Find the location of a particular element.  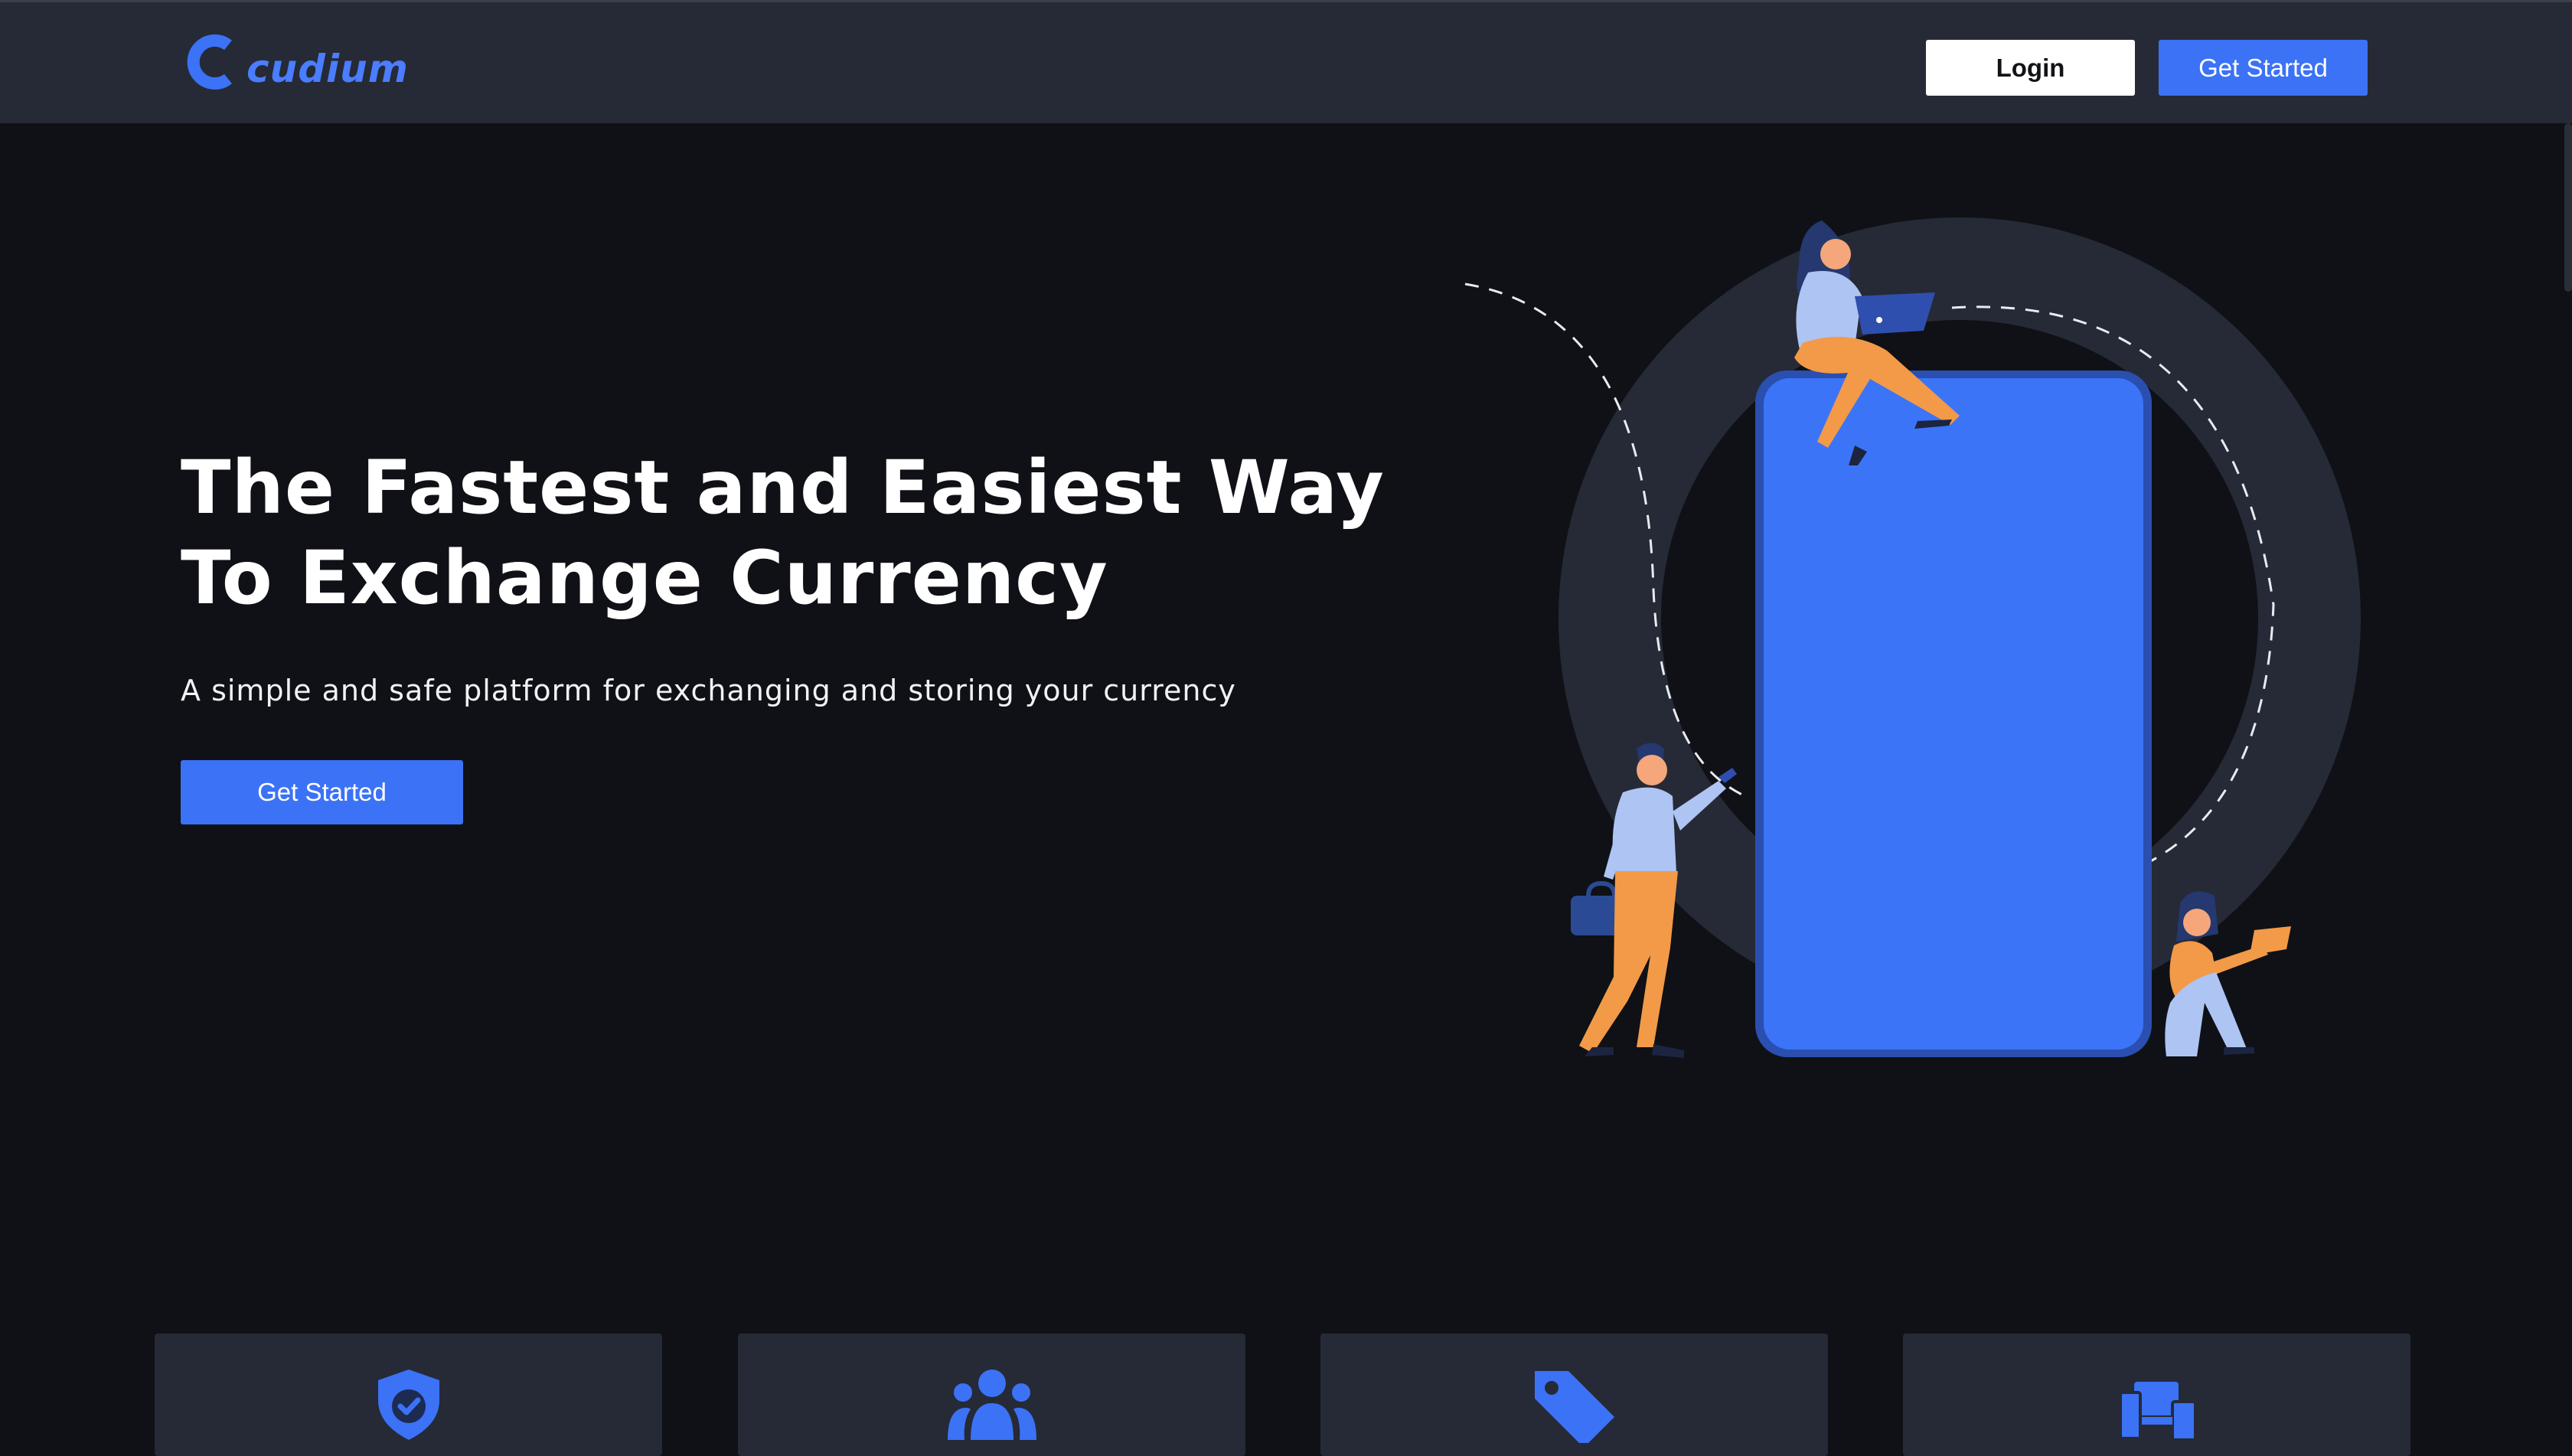

hero-get-started-button: Get Started is located at coordinates (322, 792).